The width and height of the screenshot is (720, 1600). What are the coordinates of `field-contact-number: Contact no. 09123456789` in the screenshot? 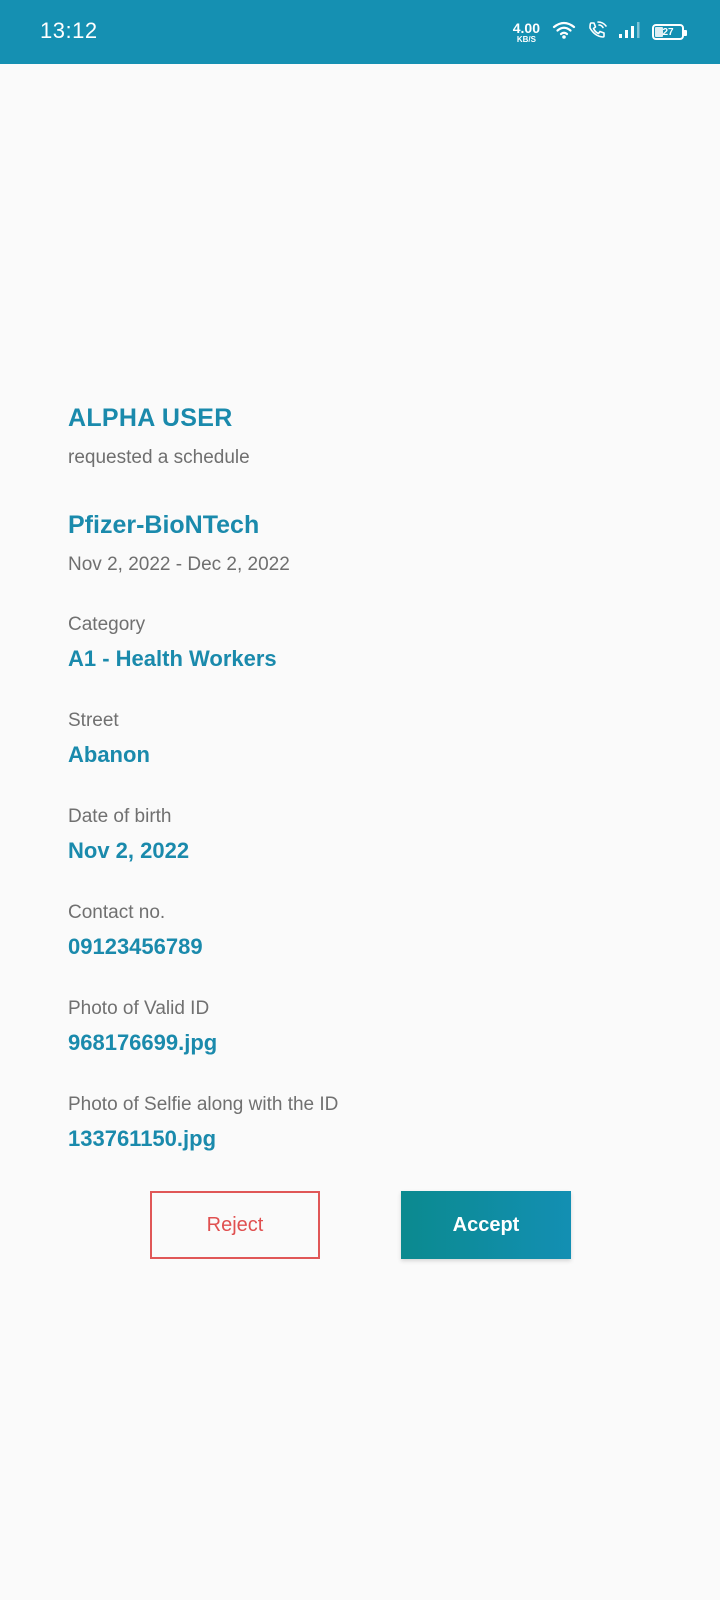 It's located at (368, 931).